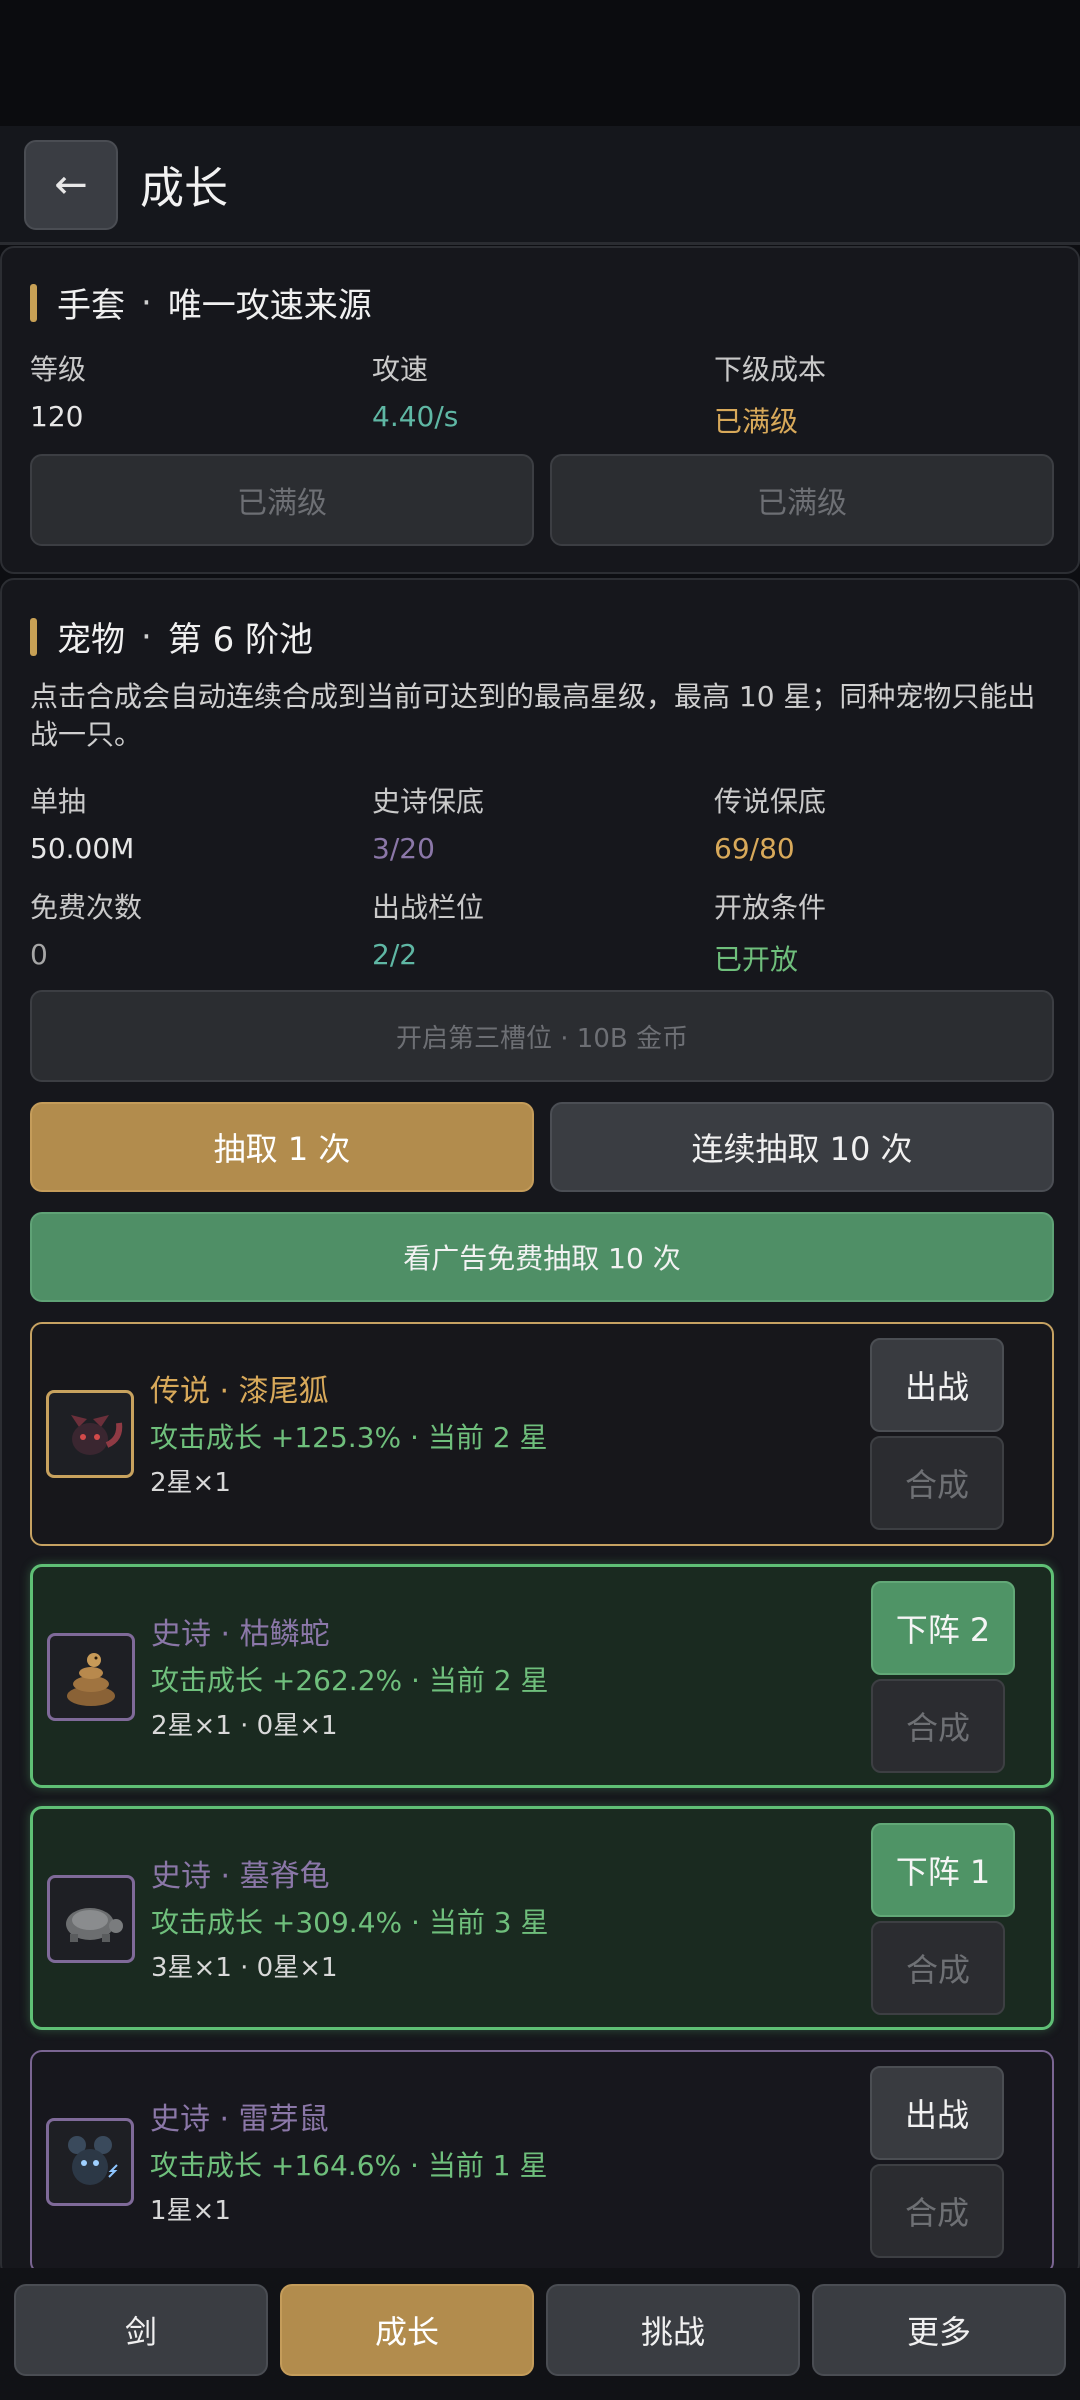 This screenshot has width=1080, height=2400. I want to click on pet-stars: 2星×1 · 0星×1, so click(244, 1726).